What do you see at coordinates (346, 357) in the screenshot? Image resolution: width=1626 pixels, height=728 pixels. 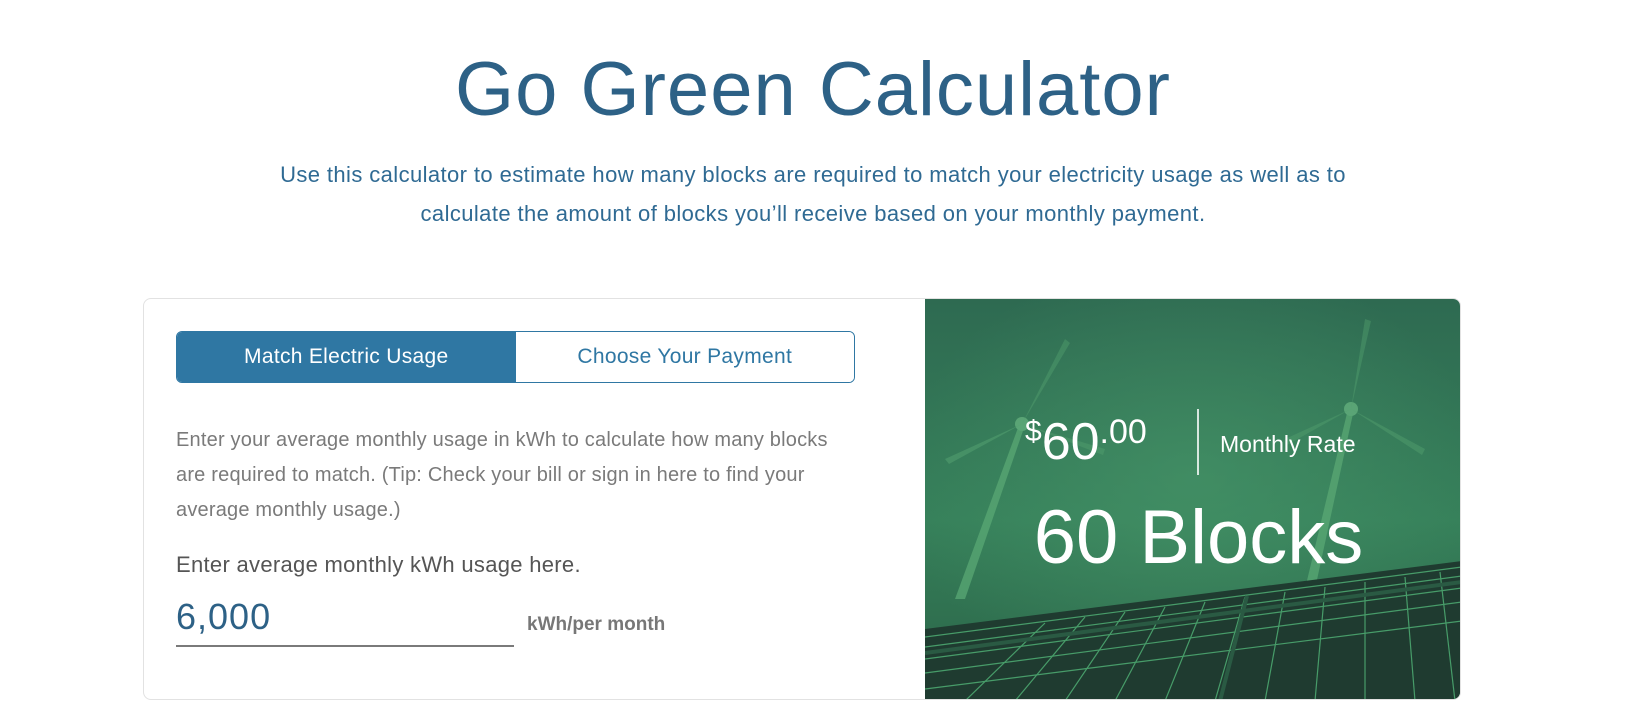 I see `tab-match-electric-usage: Match Electric Usage` at bounding box center [346, 357].